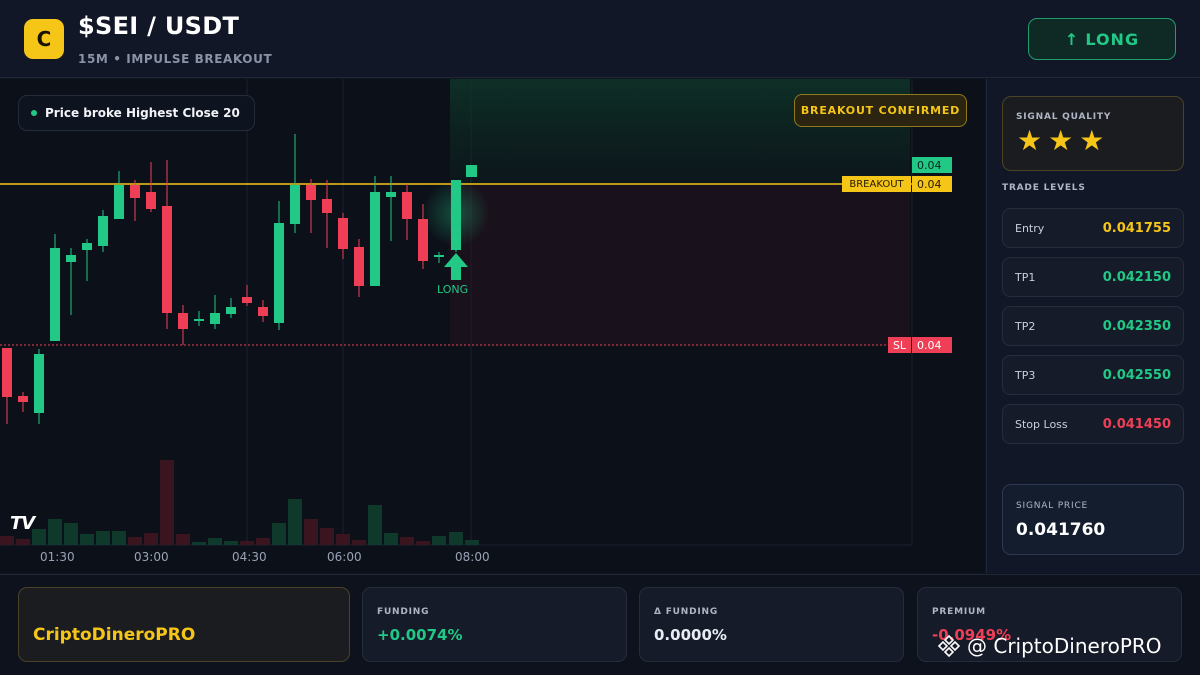 The height and width of the screenshot is (675, 1200). I want to click on level-stop-loss: Stop Loss 0.041450, so click(1093, 424).